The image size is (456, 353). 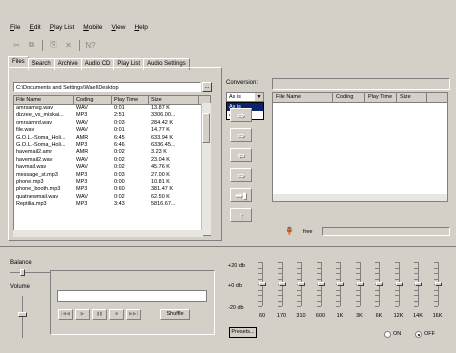 I want to click on next-button: ▶▶|, so click(x=133, y=314).